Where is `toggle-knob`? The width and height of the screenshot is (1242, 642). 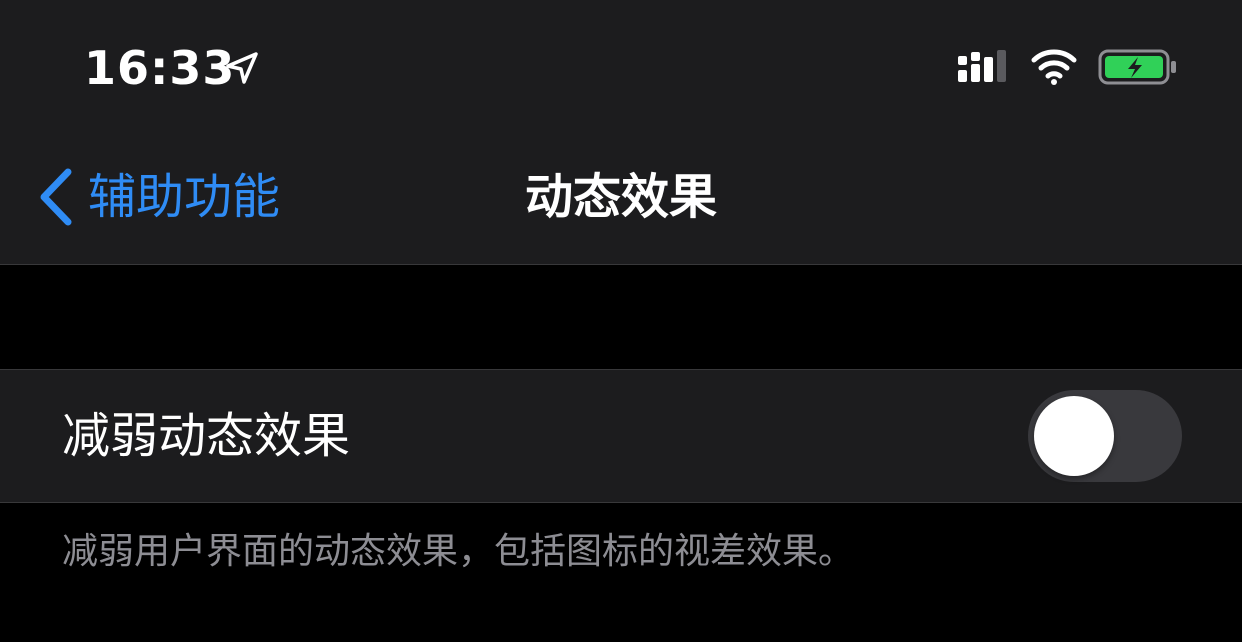 toggle-knob is located at coordinates (1074, 436).